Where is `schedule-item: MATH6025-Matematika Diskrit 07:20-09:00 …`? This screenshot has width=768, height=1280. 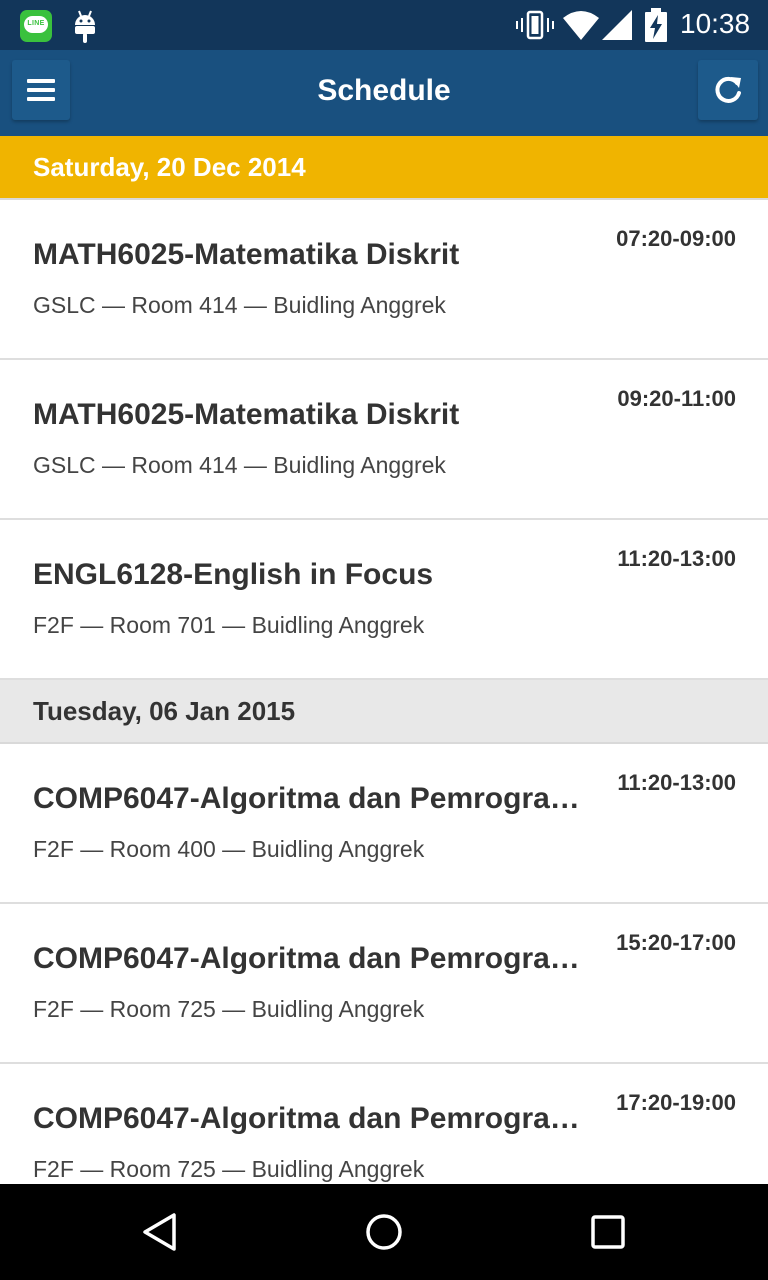 schedule-item: MATH6025-Matematika Diskrit 07:20-09:00 … is located at coordinates (384, 280).